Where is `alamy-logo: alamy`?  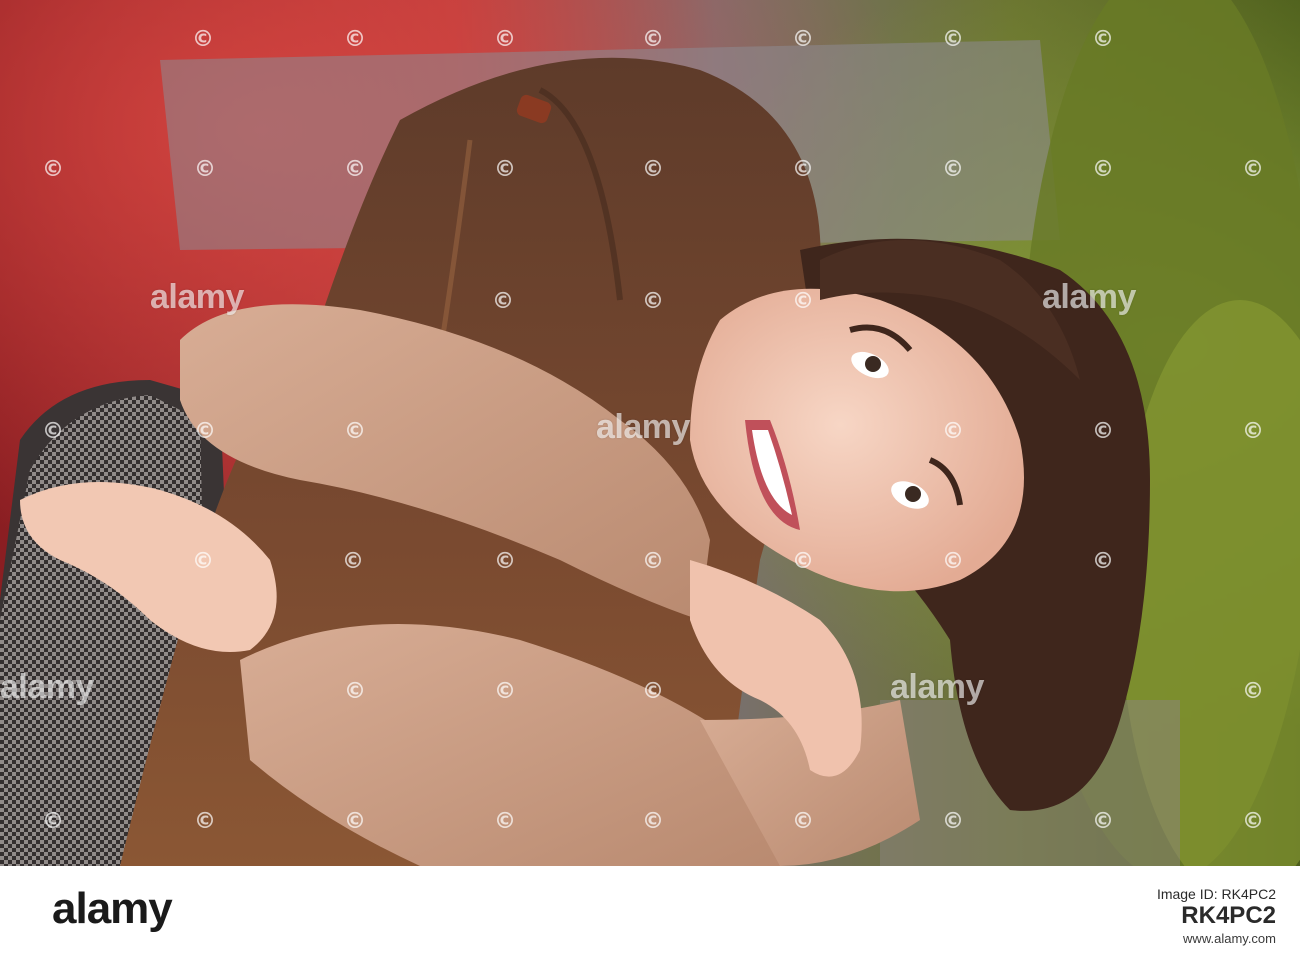 alamy-logo: alamy is located at coordinates (112, 908).